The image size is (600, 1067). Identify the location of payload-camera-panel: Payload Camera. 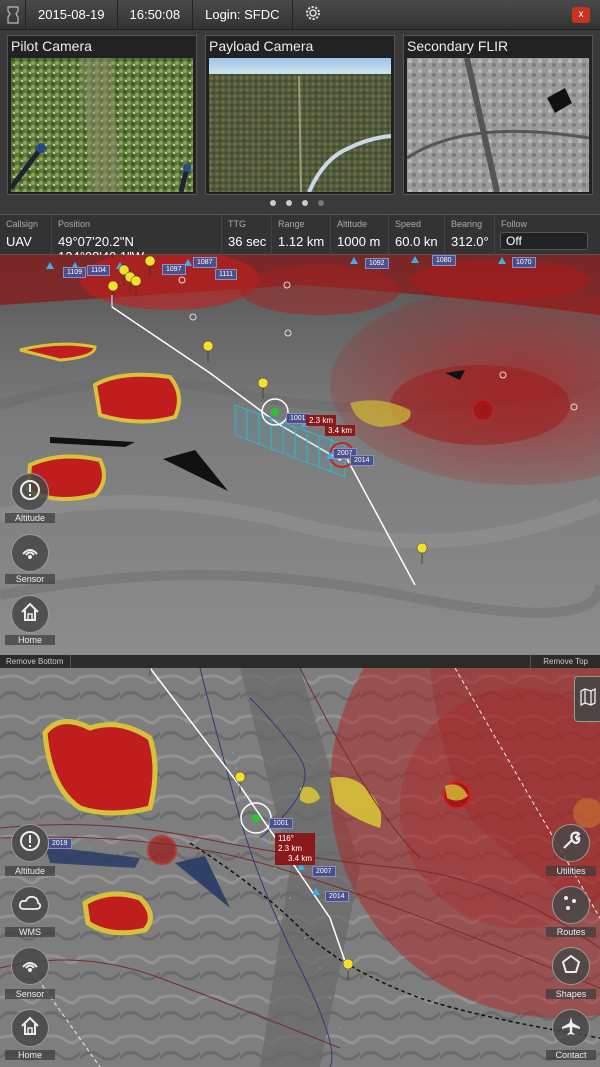
(300, 115).